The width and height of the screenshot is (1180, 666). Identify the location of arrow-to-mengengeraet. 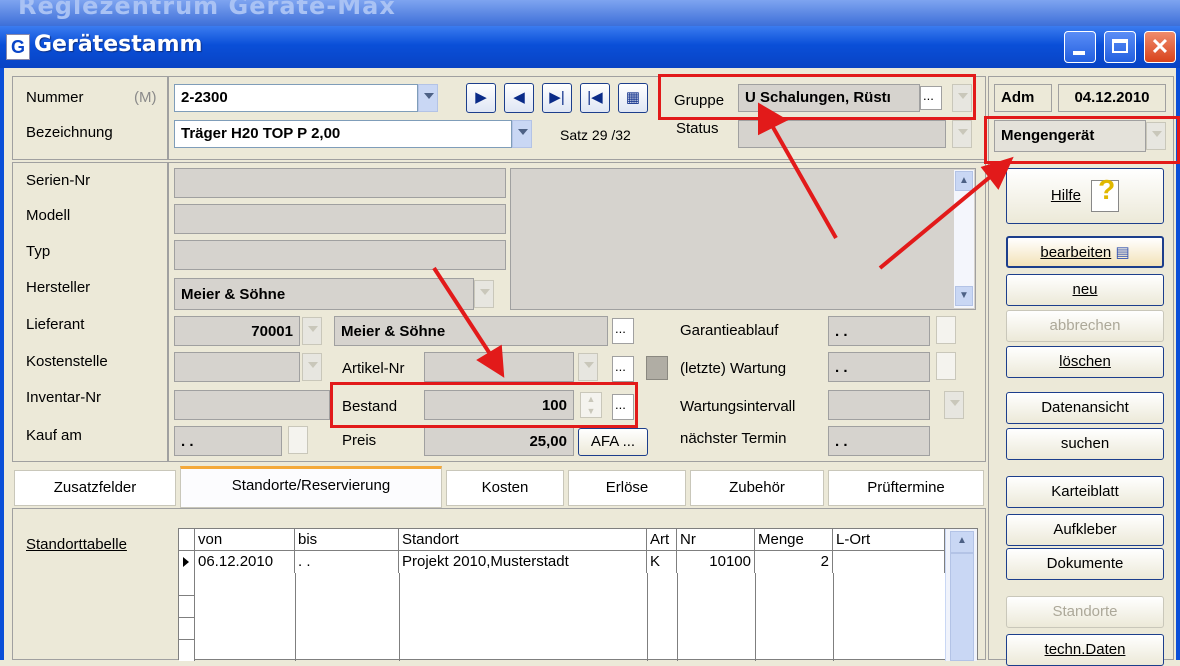
(938, 220).